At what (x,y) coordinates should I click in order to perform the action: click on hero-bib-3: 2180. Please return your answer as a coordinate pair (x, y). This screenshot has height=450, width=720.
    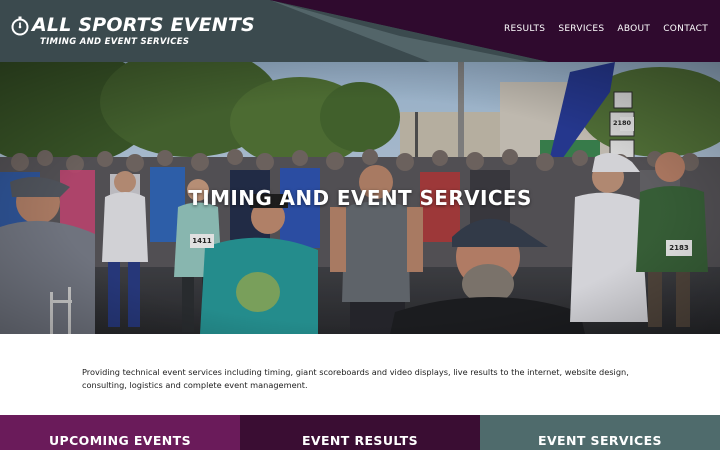
    Looking at the image, I should click on (622, 123).